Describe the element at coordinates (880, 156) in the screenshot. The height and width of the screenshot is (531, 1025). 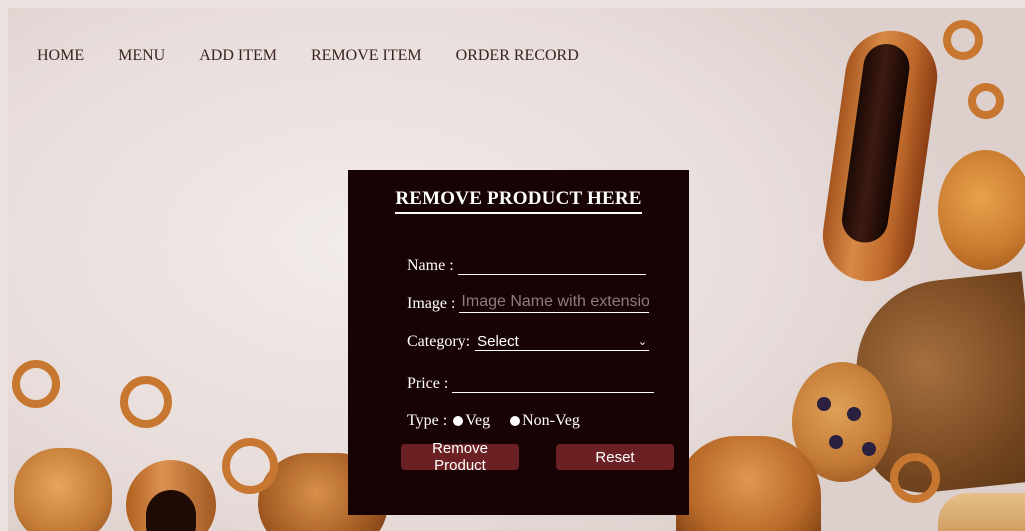
I see `eclair-image` at that location.